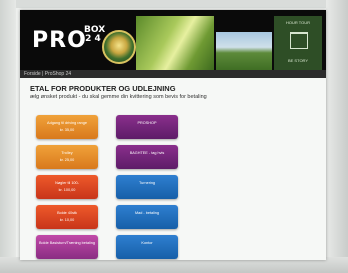 Image resolution: width=348 pixels, height=273 pixels. I want to click on promo-line1: HOUR TOUR, so click(298, 22).